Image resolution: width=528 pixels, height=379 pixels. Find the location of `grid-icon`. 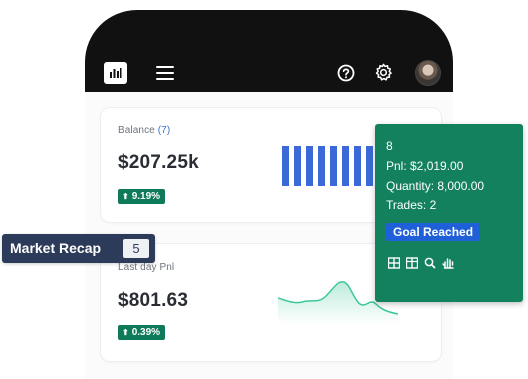

grid-icon is located at coordinates (412, 262).